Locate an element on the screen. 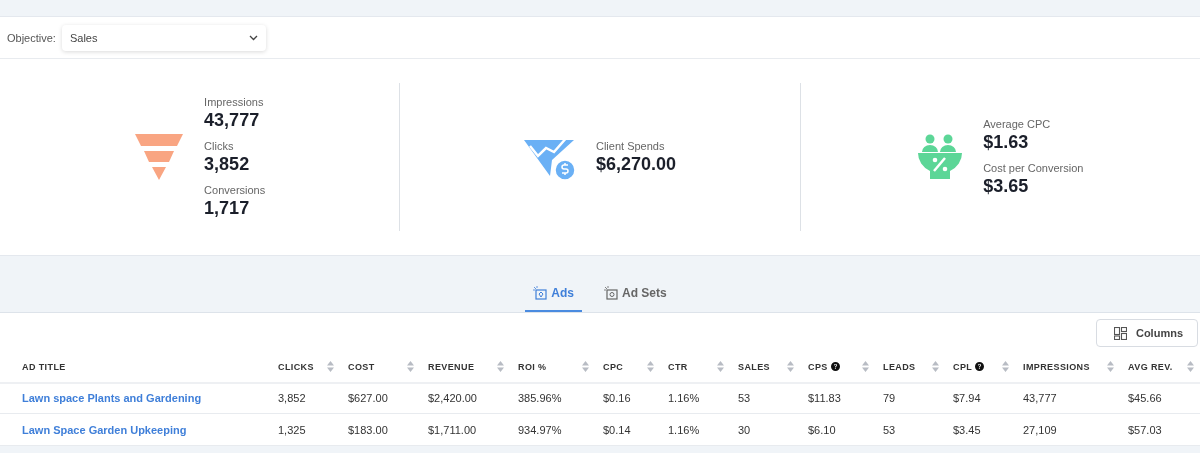  metric-label: Cost per Conversion is located at coordinates (1033, 167).